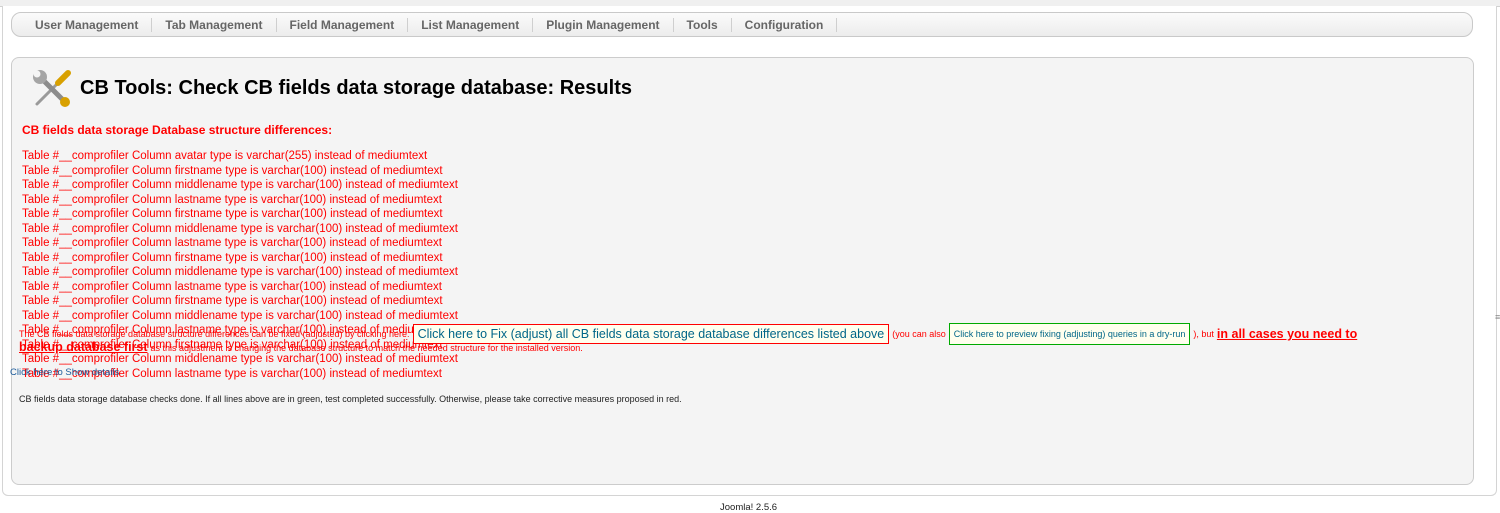 The width and height of the screenshot is (1500, 513). I want to click on backup-warning-part1: in all cases you need to, so click(1287, 334).